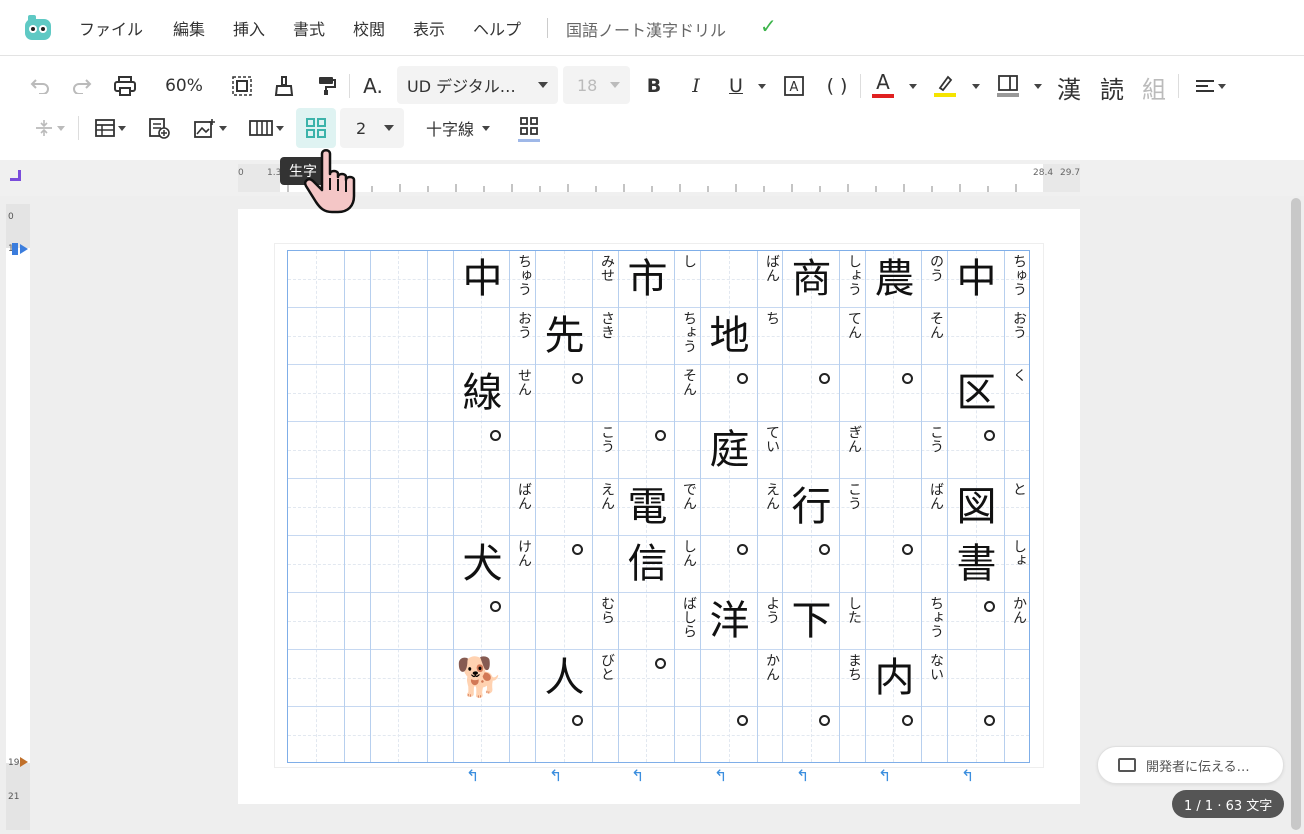  I want to click on reading-button: 読, so click(1112, 87).